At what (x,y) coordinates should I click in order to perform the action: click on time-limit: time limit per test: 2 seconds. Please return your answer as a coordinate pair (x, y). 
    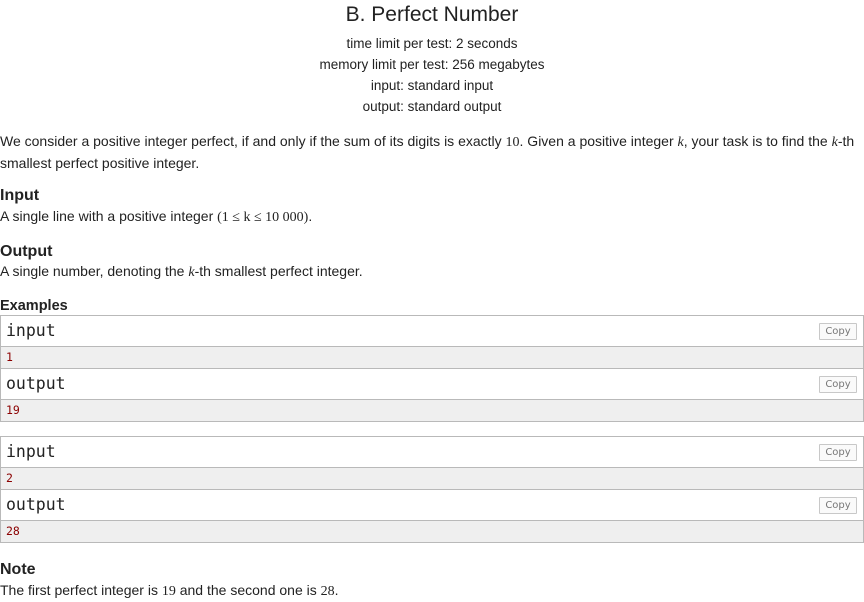
    Looking at the image, I should click on (432, 43).